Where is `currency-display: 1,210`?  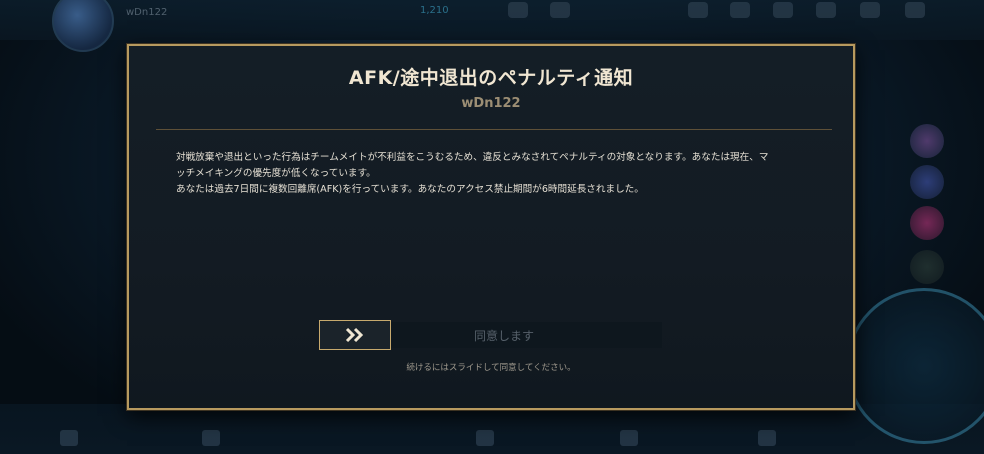
currency-display: 1,210 is located at coordinates (434, 10).